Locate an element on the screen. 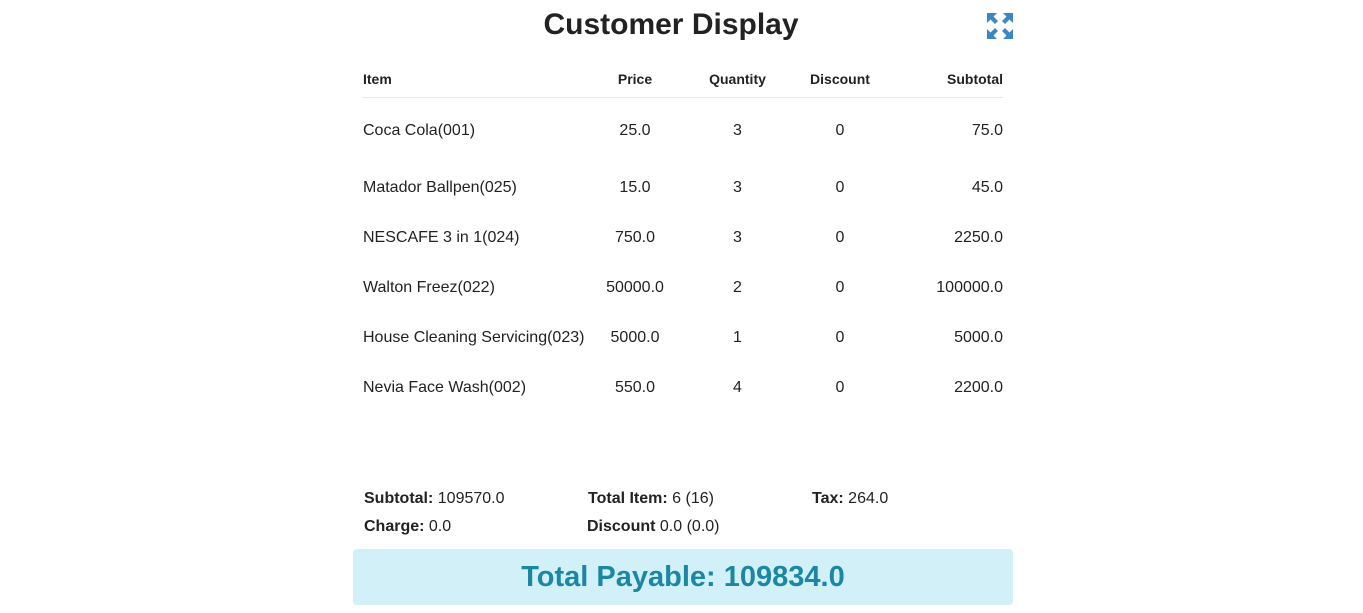  column-header-subtotal: Subtotal is located at coordinates (941, 79).